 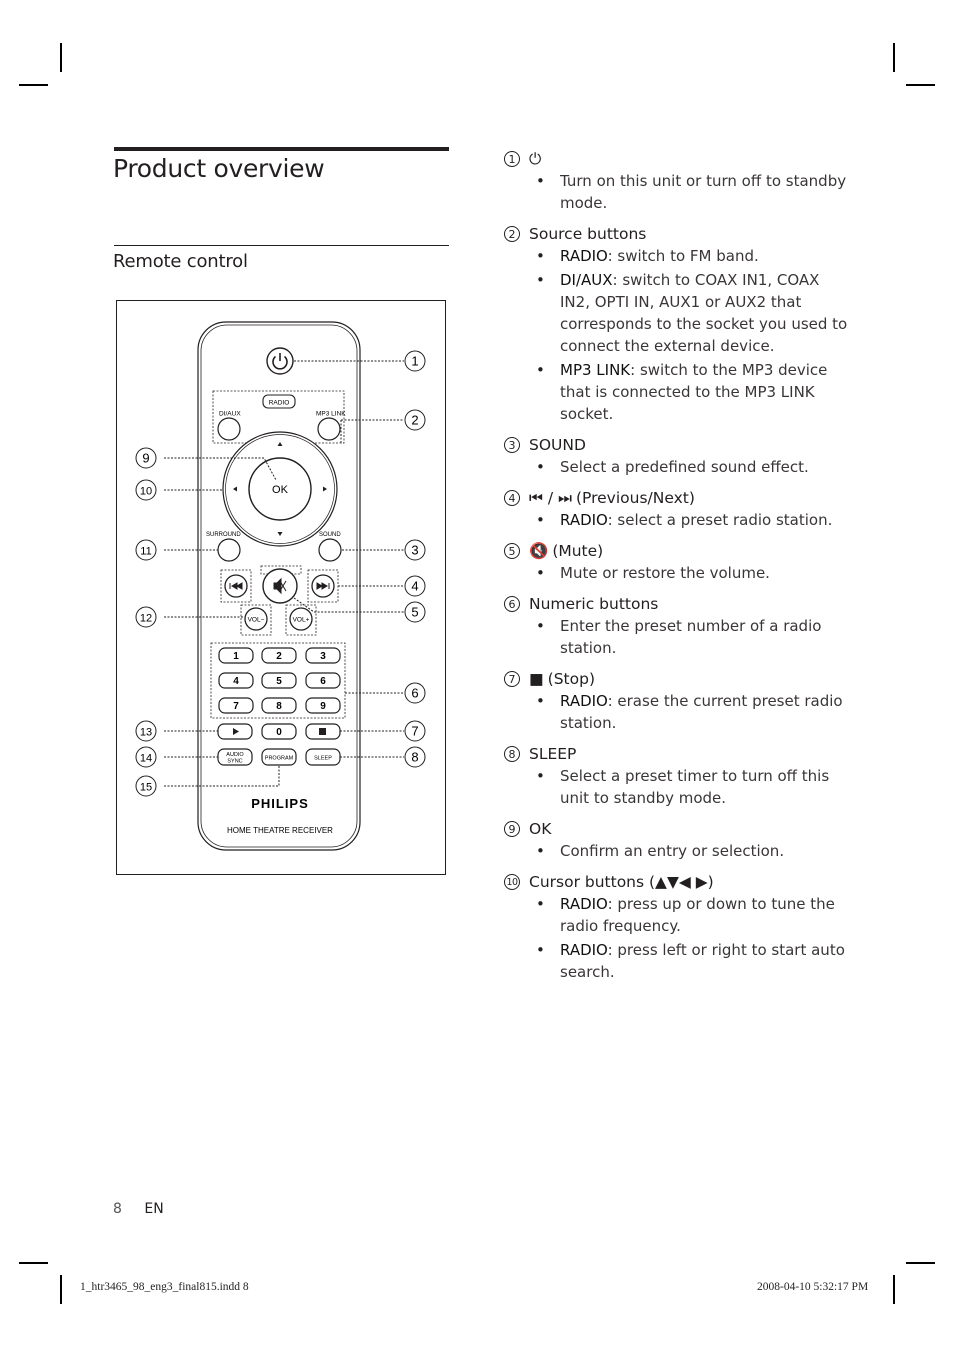 I want to click on svg-text: VOL+, so click(x=301, y=620).